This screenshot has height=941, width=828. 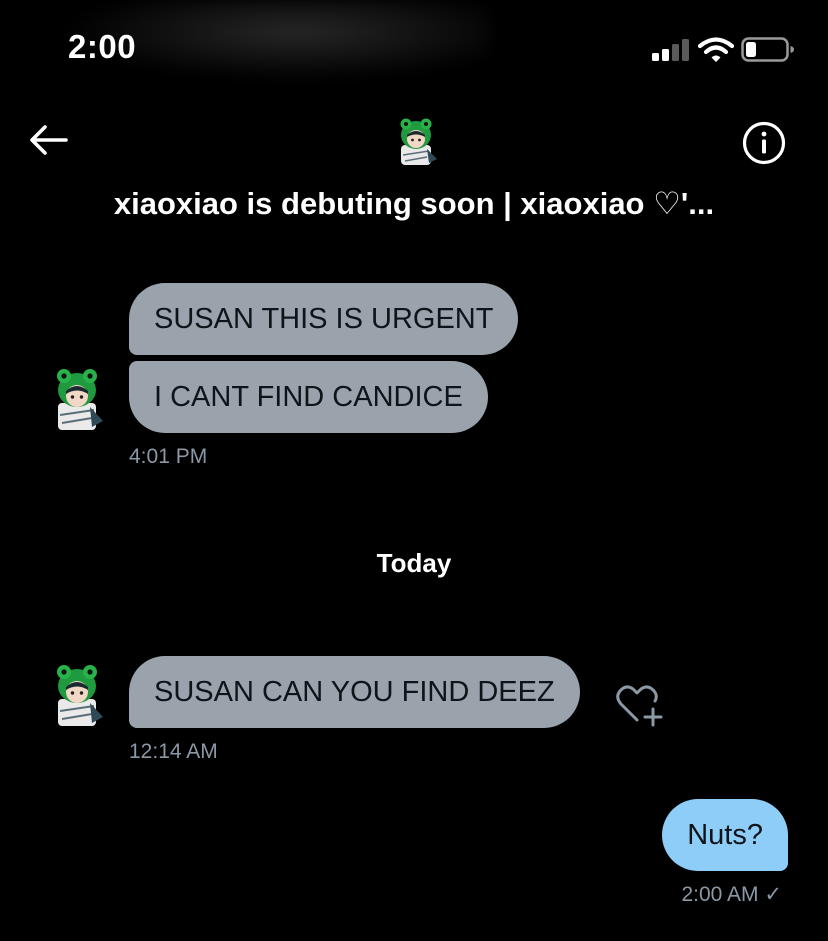 I want to click on add-reaction-heart-icon, so click(x=640, y=705).